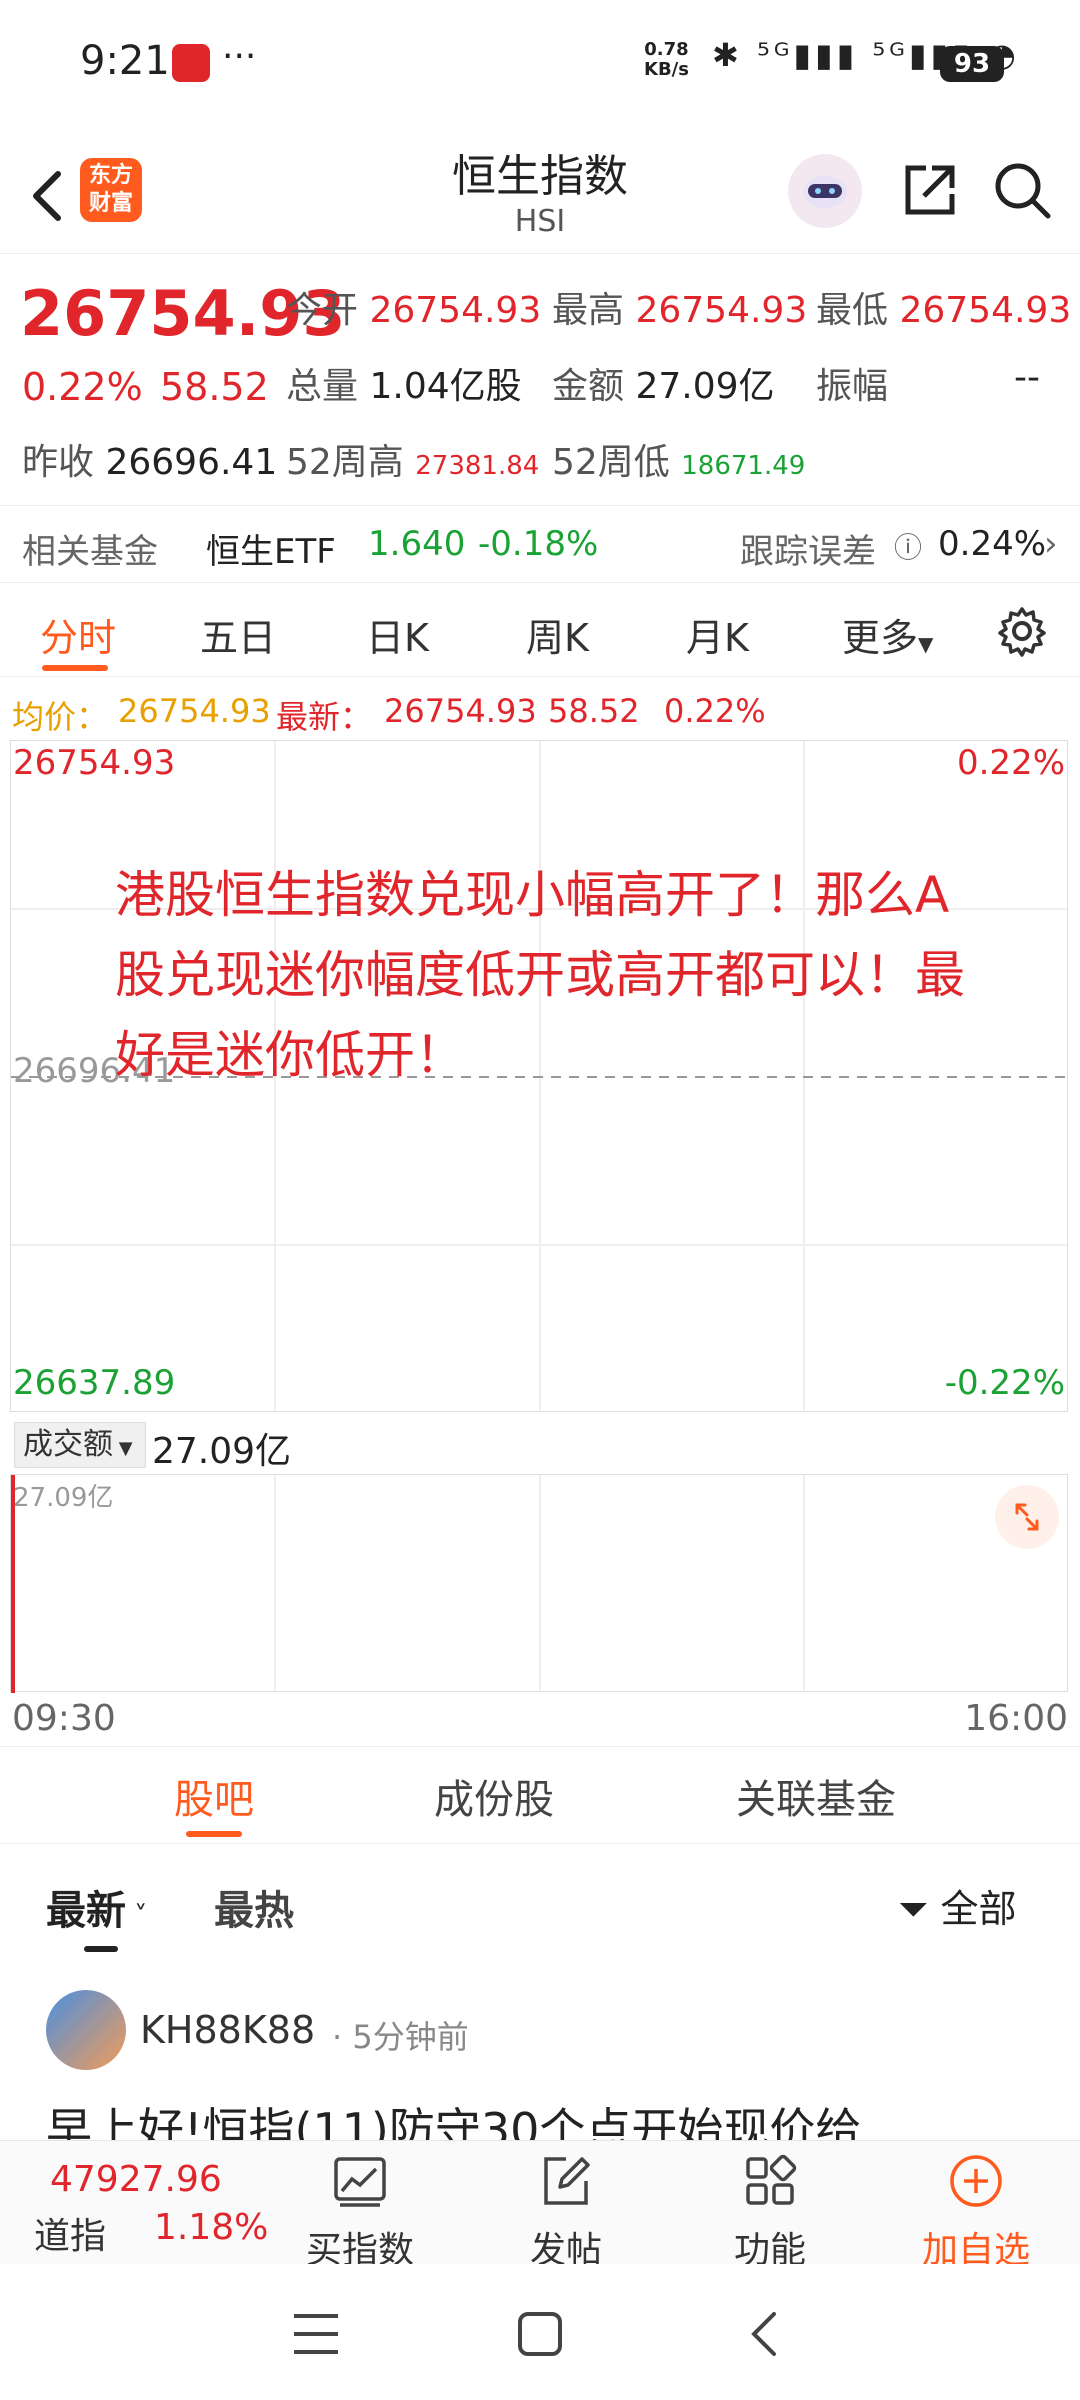  Describe the element at coordinates (715, 711) in the screenshot. I see `latest-pct: 0.22%` at that location.